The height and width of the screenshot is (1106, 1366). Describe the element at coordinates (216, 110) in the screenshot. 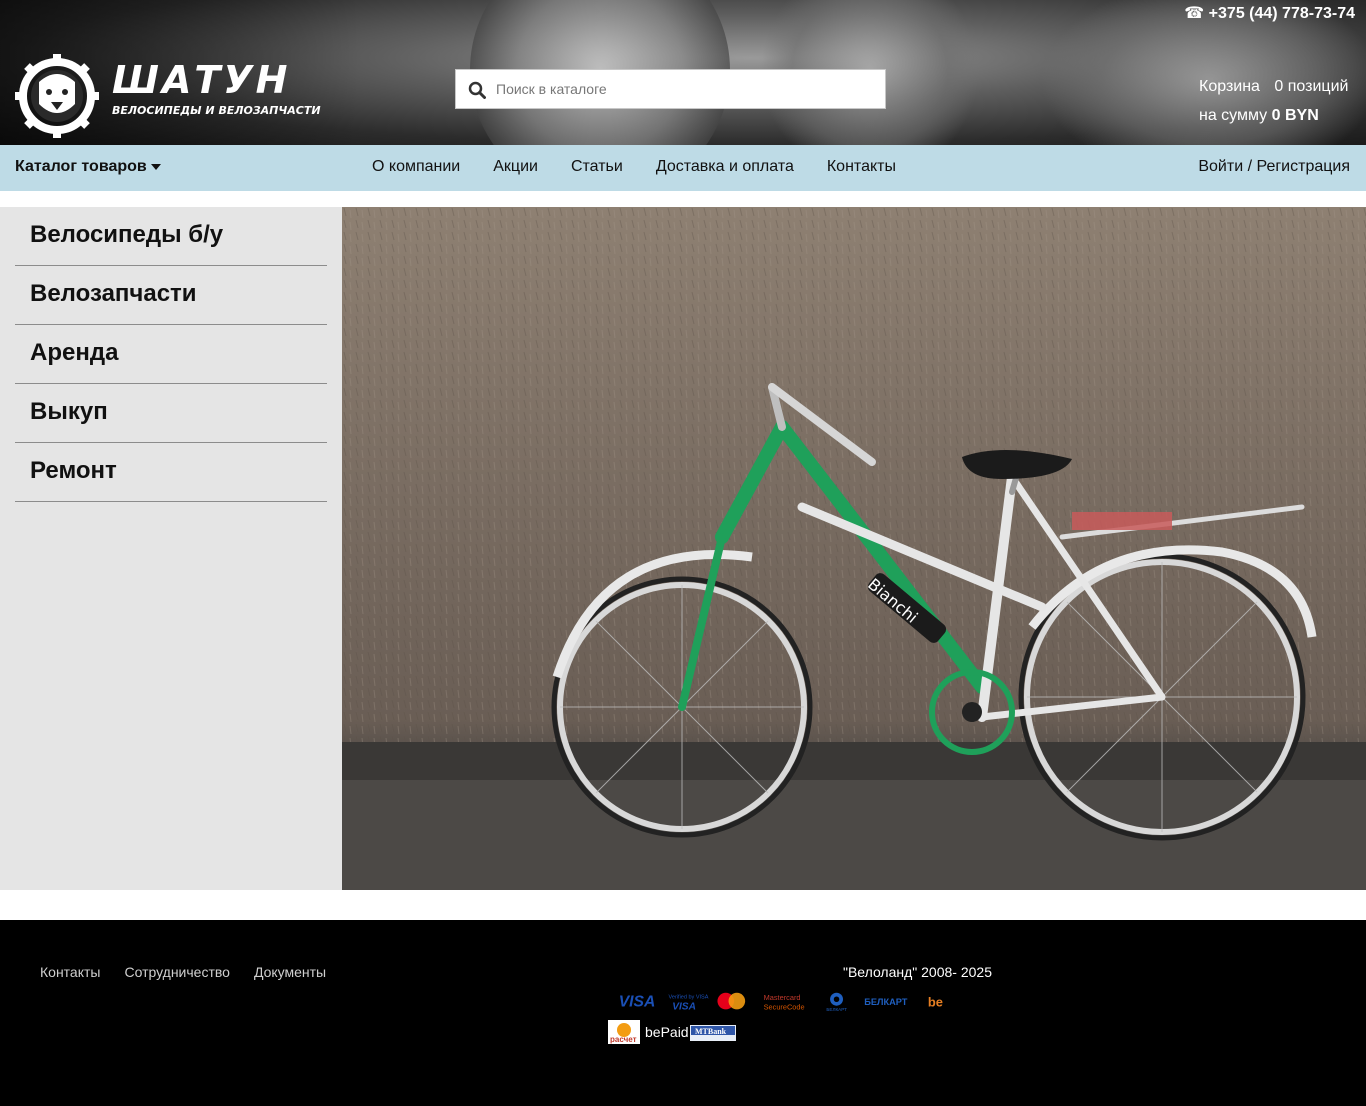

I see `logo-subtitle: ВЕЛОСИПЕДЫ И ВЕЛОЗАПЧАСТИ` at that location.